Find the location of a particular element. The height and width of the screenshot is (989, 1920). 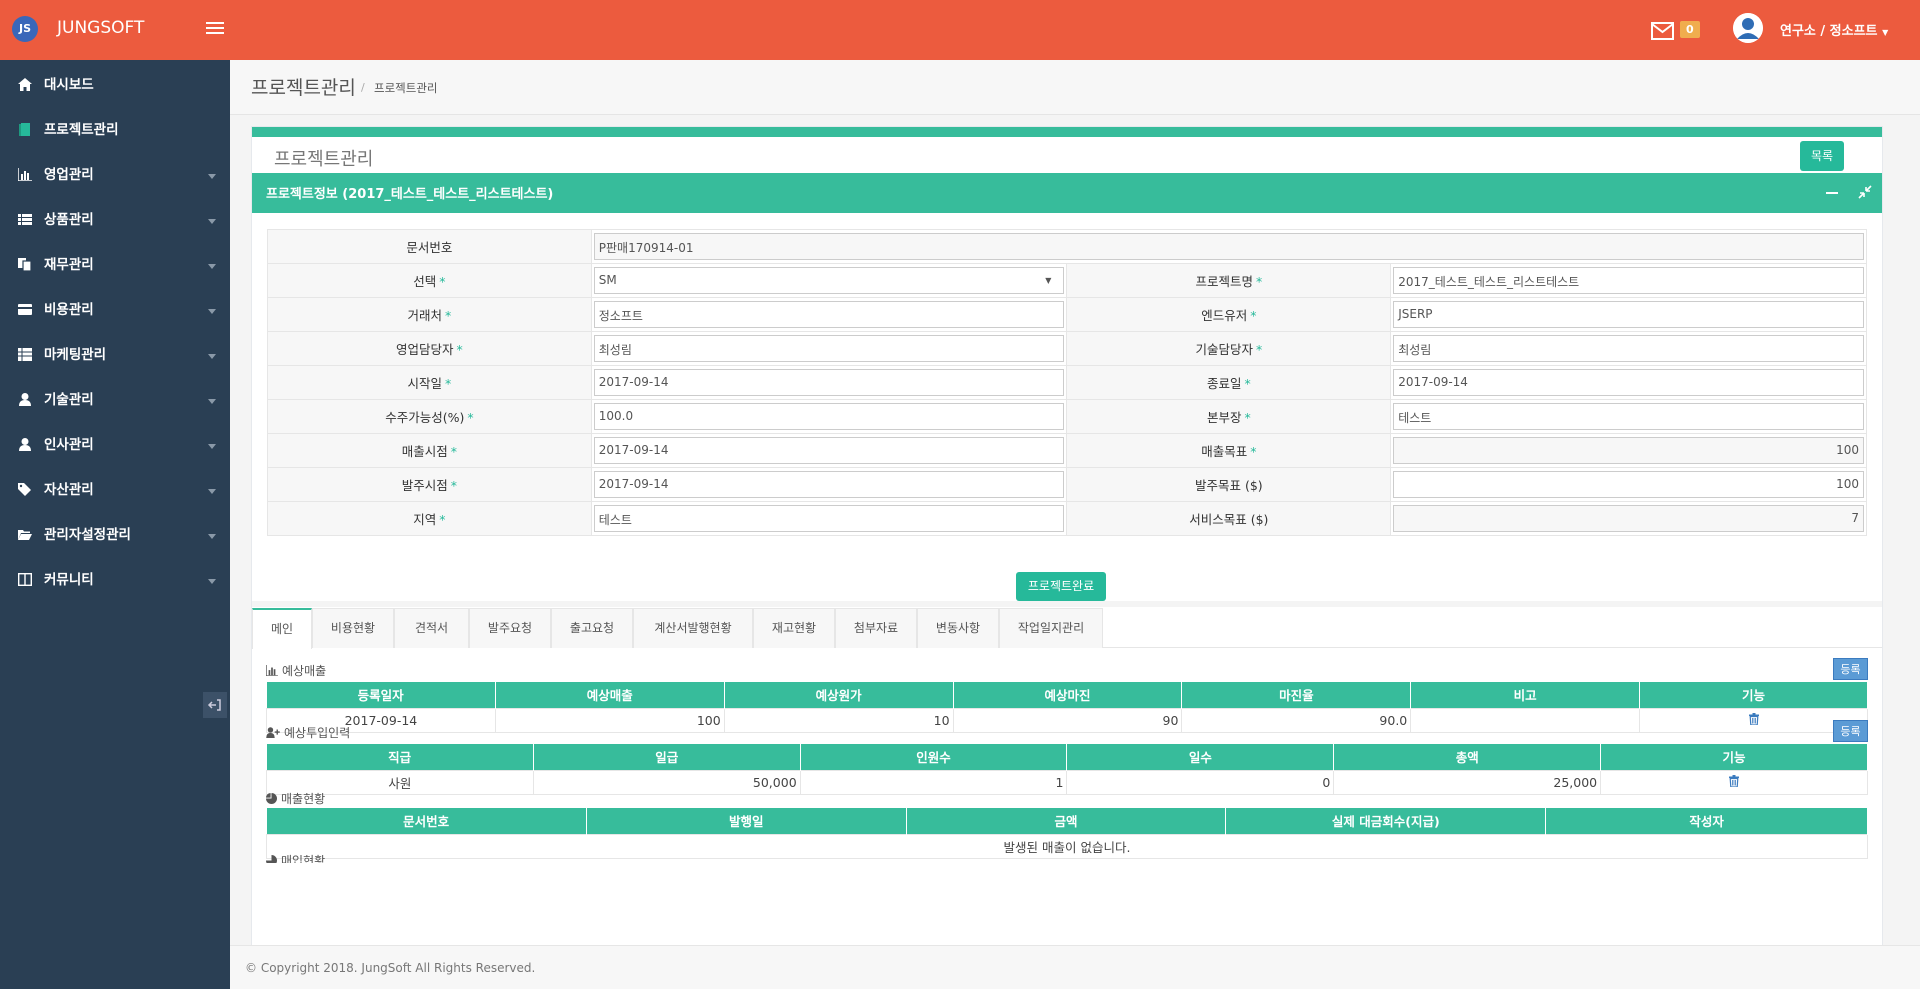

envelope-icon is located at coordinates (1662, 31).